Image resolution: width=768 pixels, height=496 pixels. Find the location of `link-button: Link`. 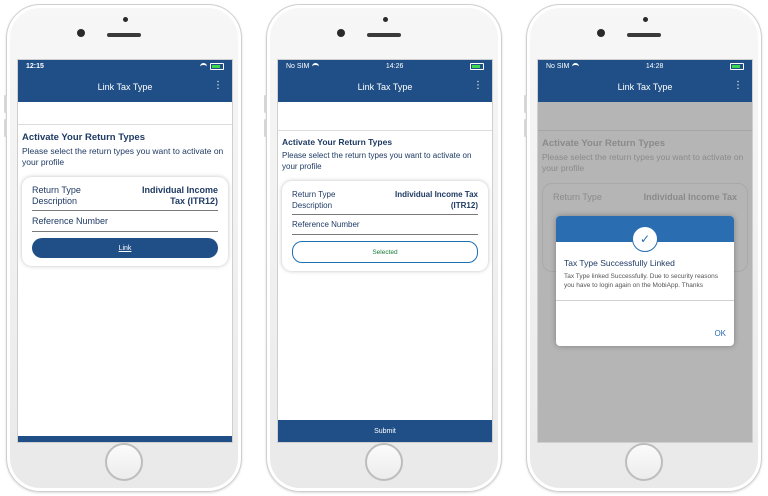

link-button: Link is located at coordinates (125, 248).